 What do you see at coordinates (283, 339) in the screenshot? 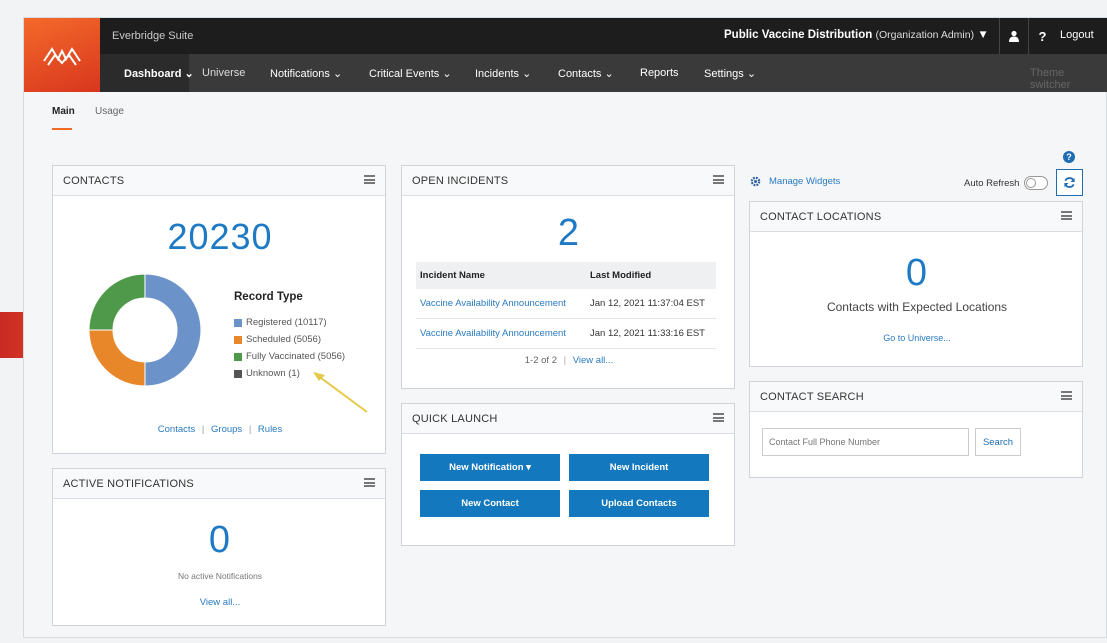
I see `legend-label: Scheduled (5056)` at bounding box center [283, 339].